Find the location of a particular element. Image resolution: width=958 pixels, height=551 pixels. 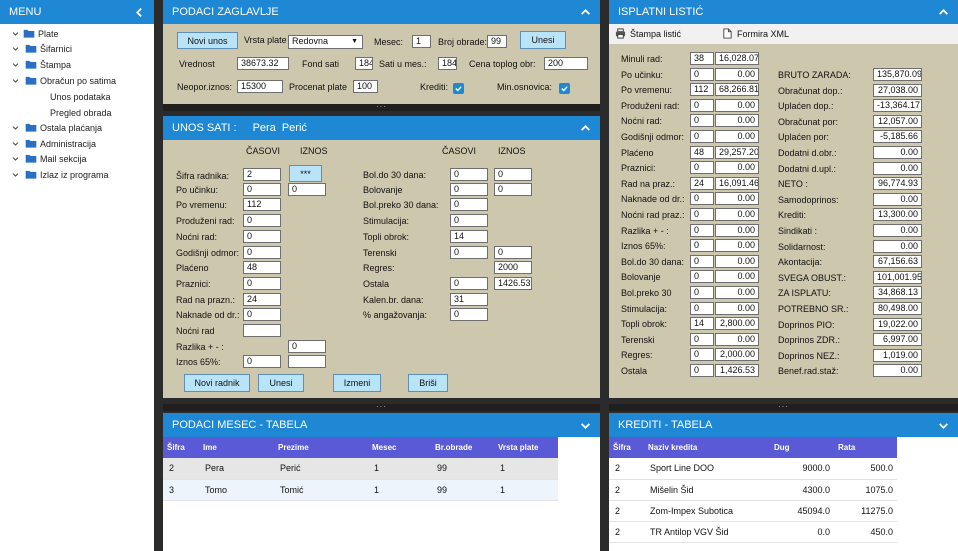

menu-item-mail-sekcija: Mail sekcija is located at coordinates (49, 158).